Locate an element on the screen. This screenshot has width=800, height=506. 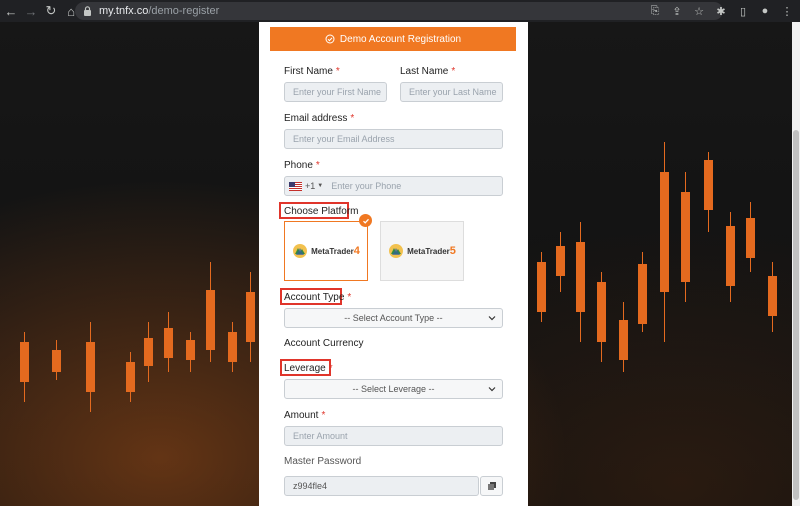
leverage-select: -- Select Leverage -- is located at coordinates (393, 389).